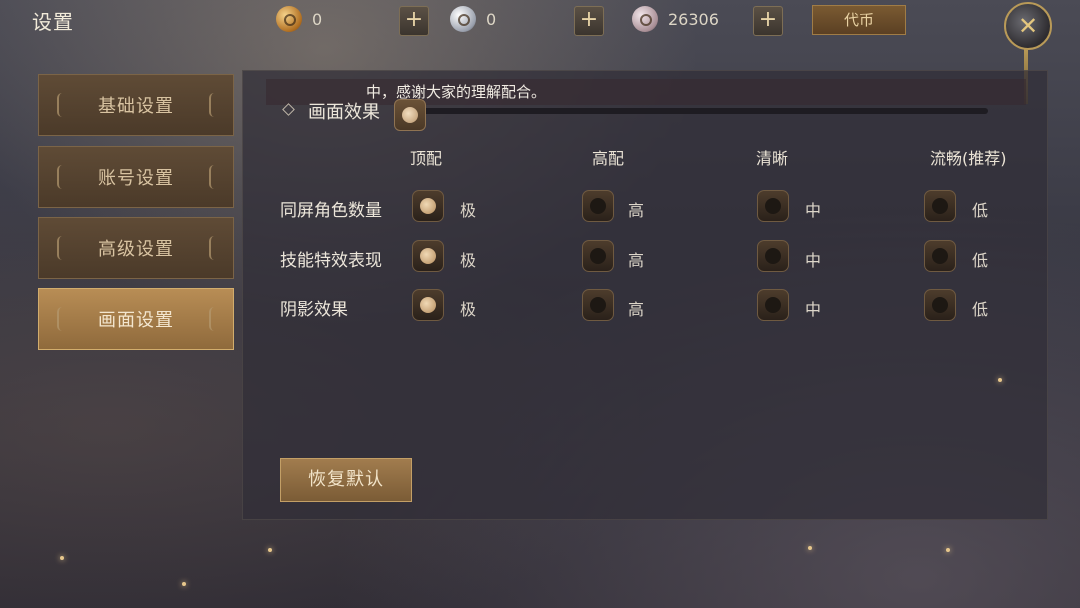 The width and height of the screenshot is (1080, 608). Describe the element at coordinates (317, 19) in the screenshot. I see `gold-coin-value: 0` at that location.